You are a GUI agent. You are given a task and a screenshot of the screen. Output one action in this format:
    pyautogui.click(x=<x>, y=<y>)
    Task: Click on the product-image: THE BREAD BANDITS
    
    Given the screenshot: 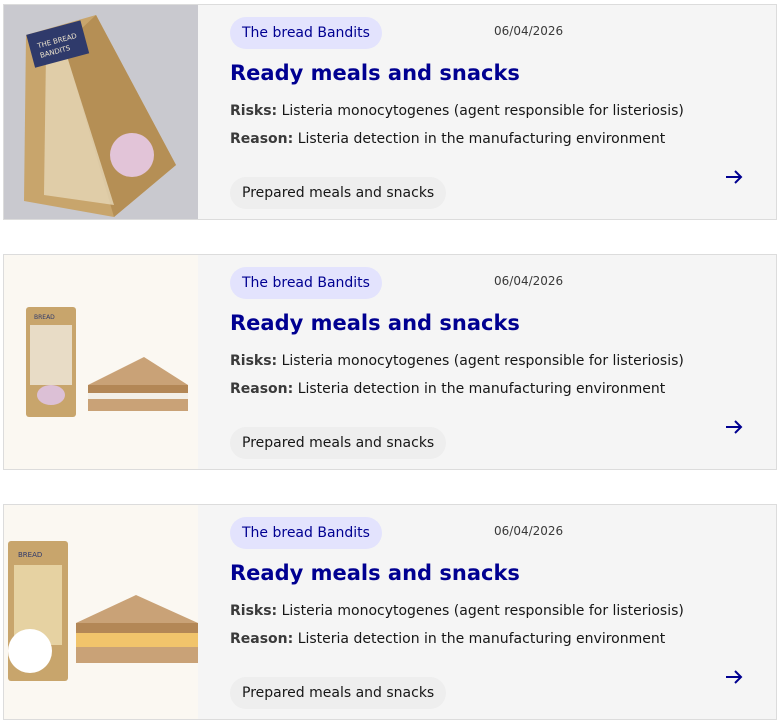 What is the action you would take?
    pyautogui.click(x=101, y=112)
    